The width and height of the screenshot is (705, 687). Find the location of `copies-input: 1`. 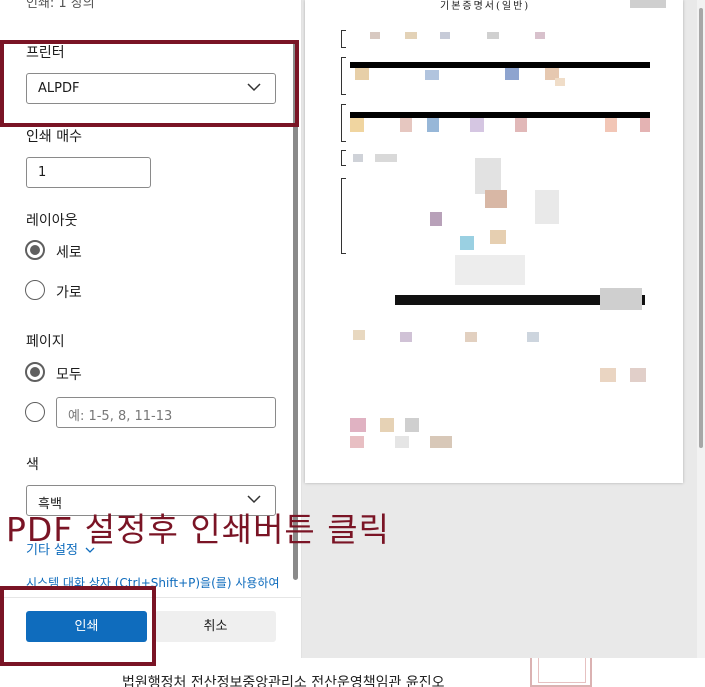

copies-input: 1 is located at coordinates (88, 172).